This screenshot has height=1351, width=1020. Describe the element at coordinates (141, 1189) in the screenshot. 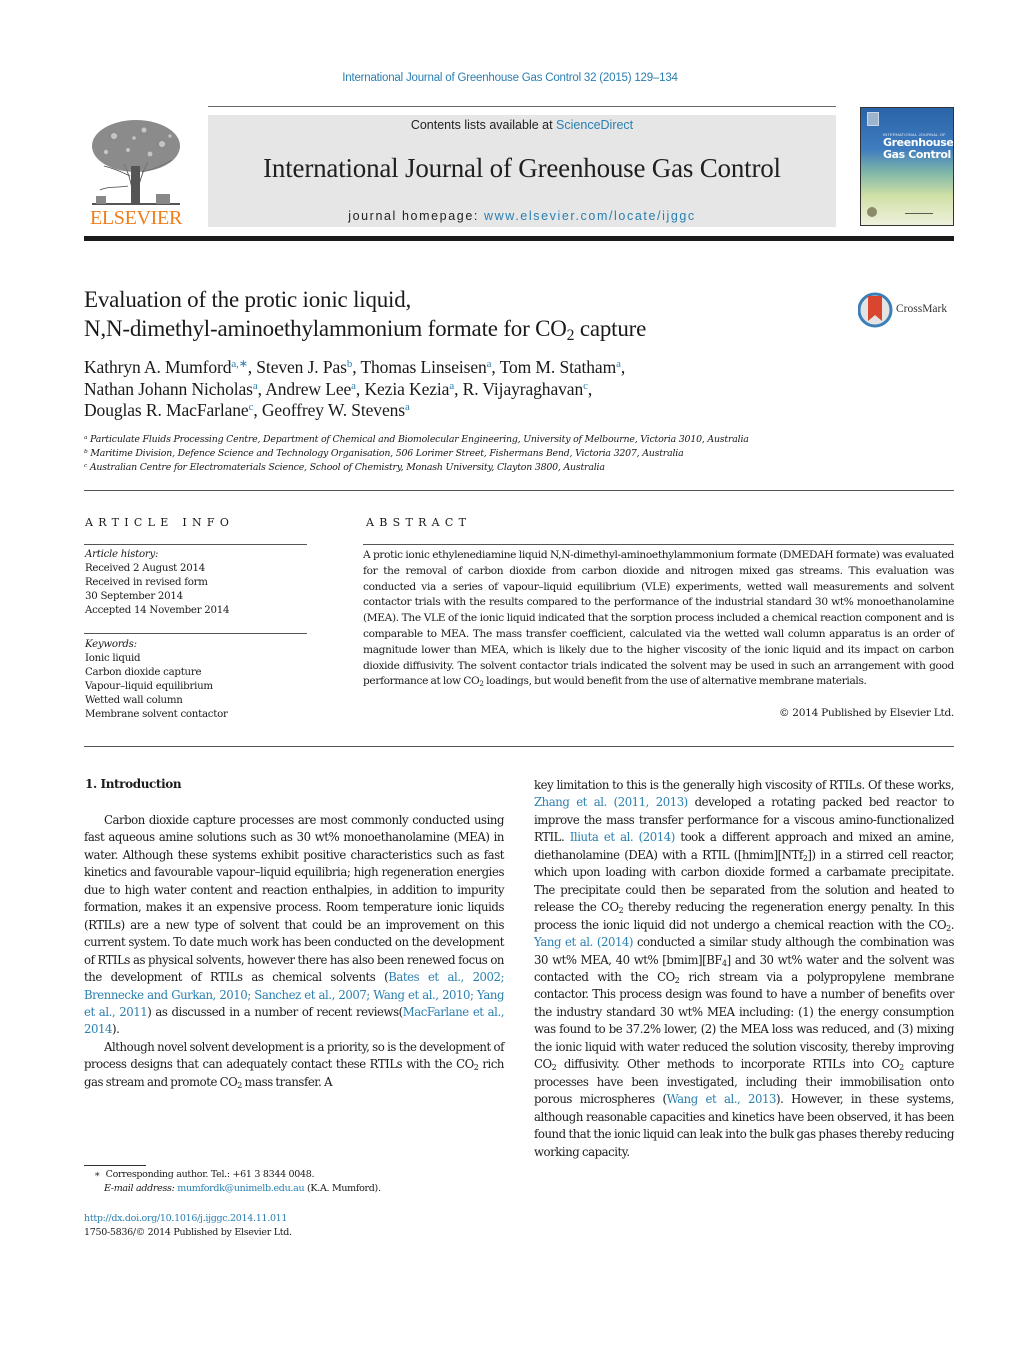

I see `email-label: E-mail address:` at that location.